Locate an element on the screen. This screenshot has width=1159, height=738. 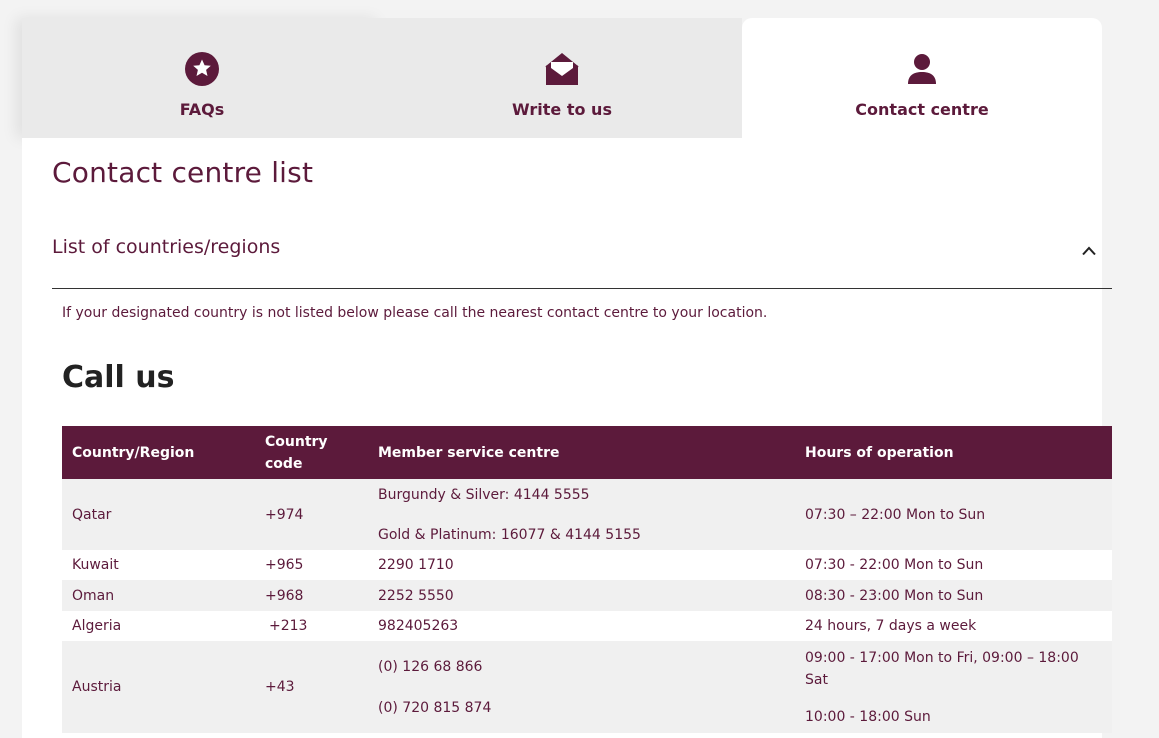
cell-code: +965 is located at coordinates (284, 565).